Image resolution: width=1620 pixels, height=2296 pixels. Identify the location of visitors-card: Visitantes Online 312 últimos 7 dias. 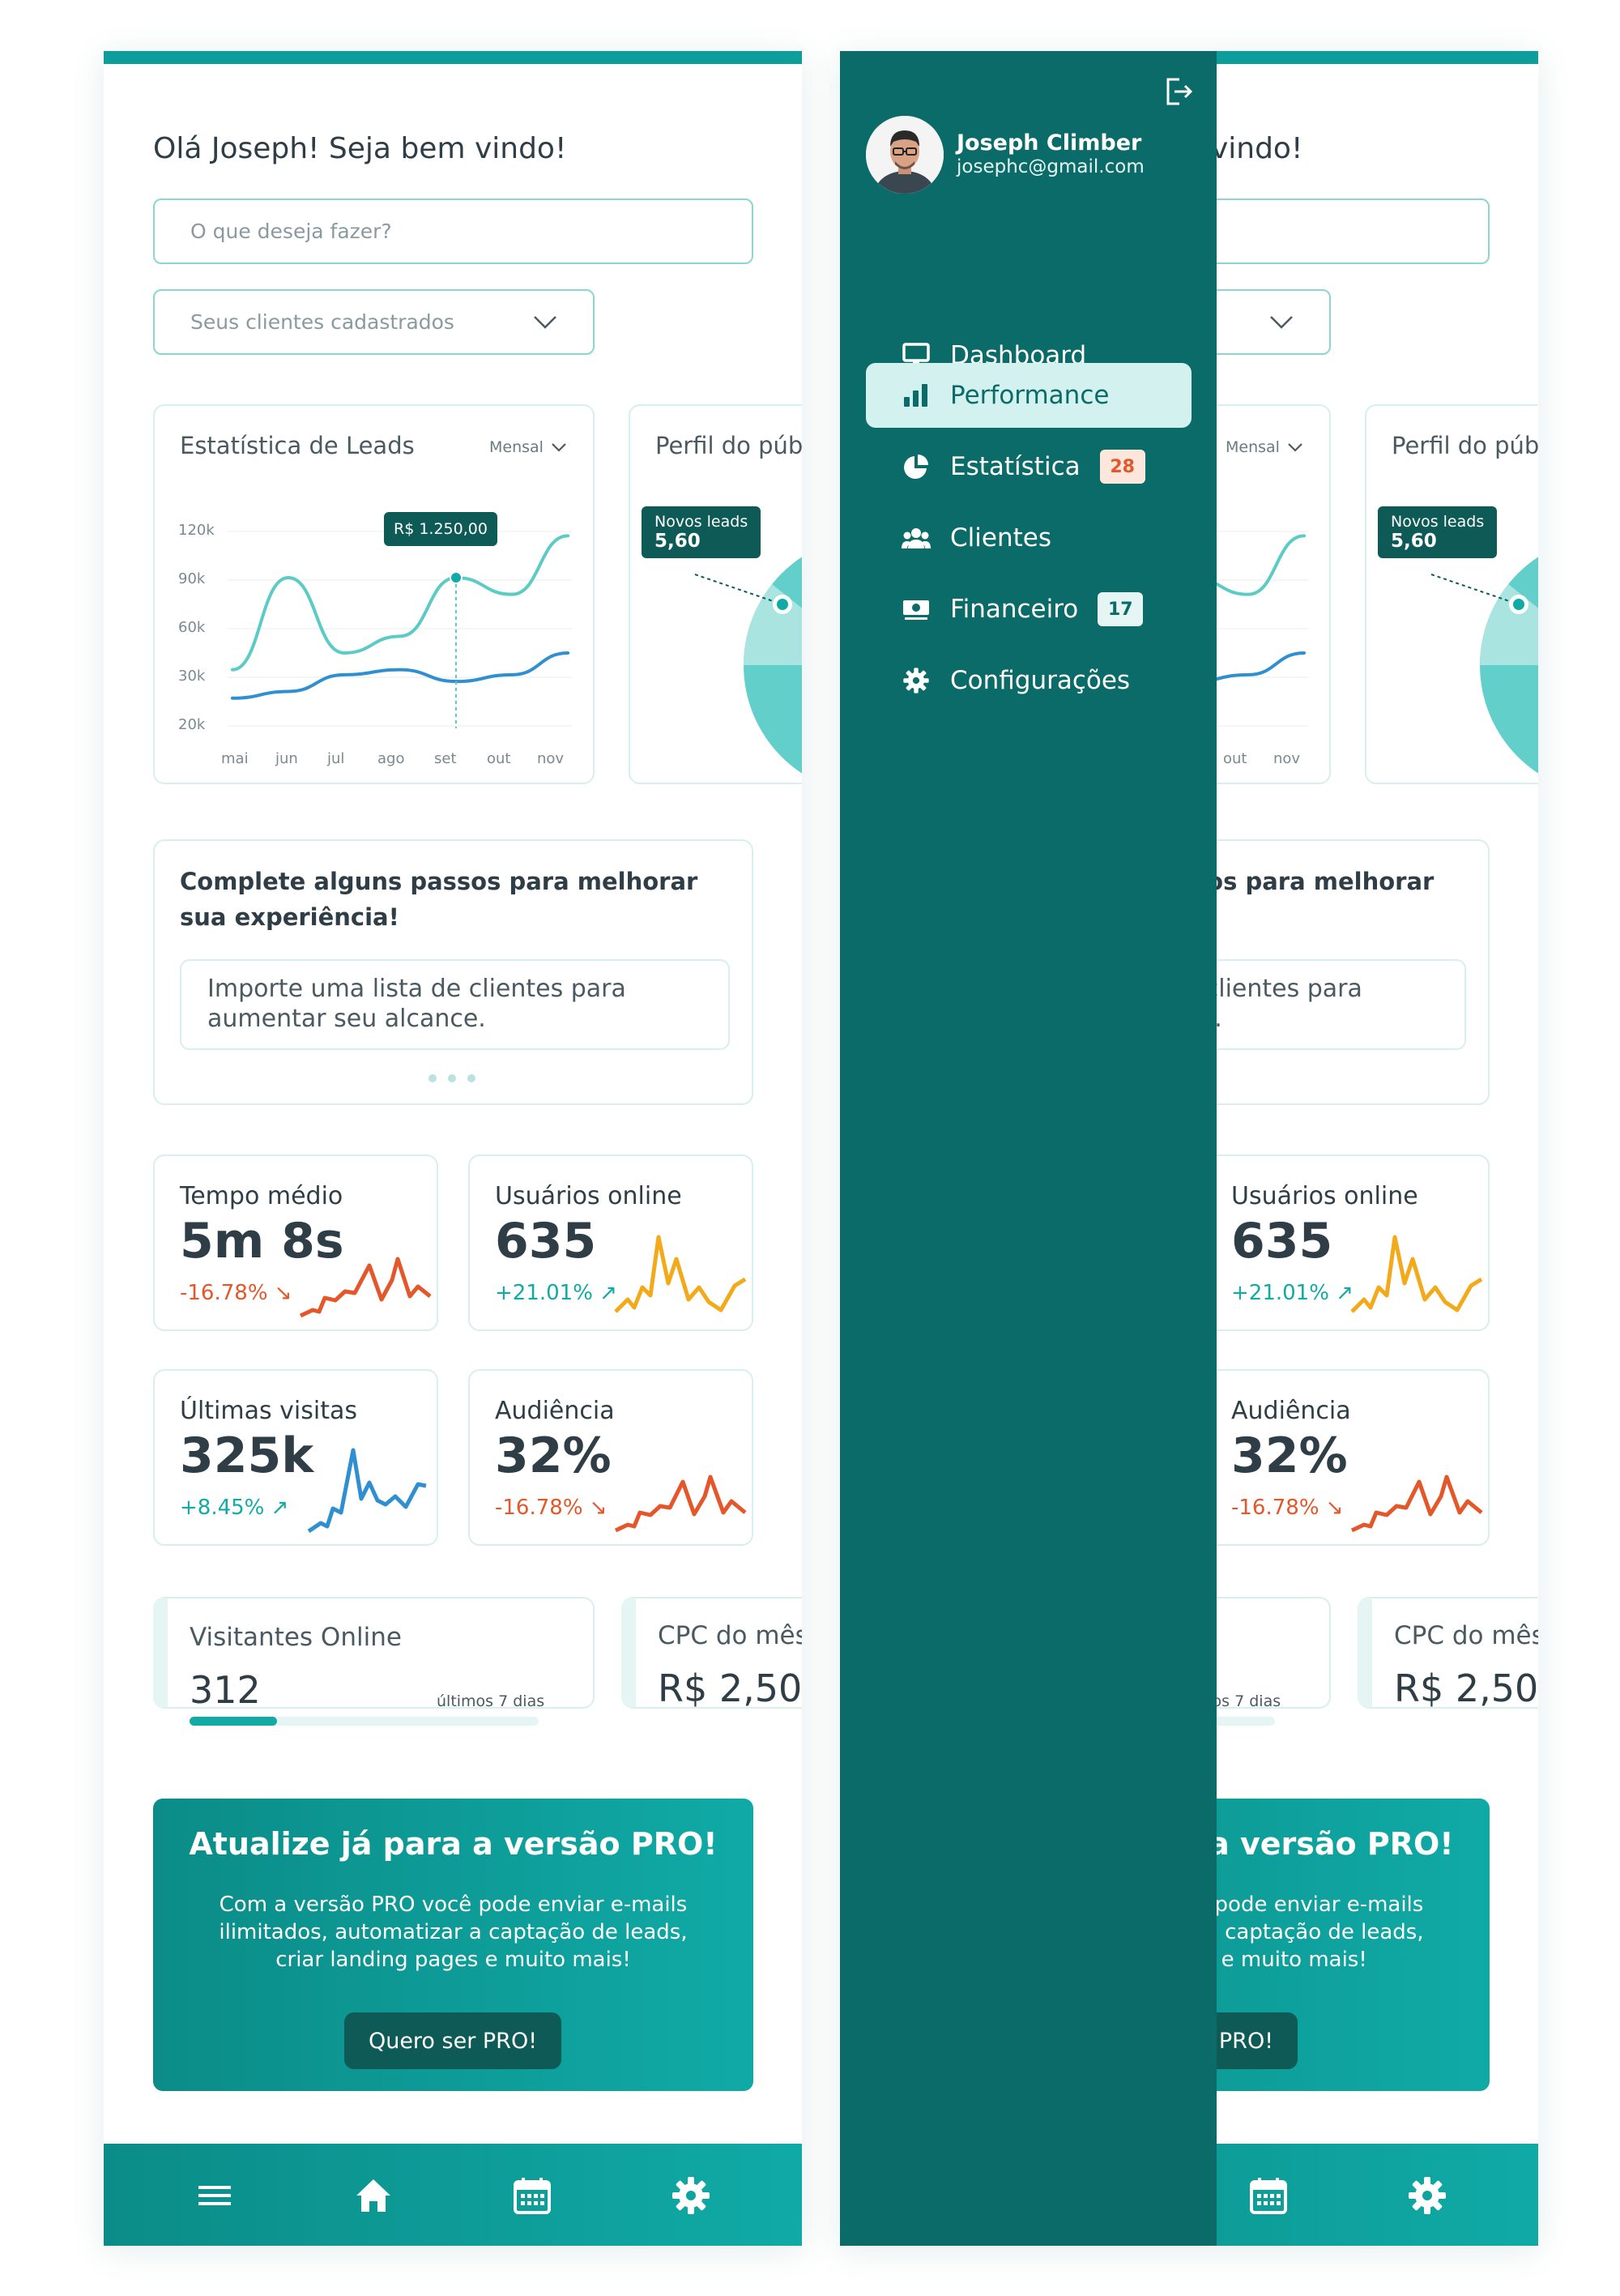
(374, 1661).